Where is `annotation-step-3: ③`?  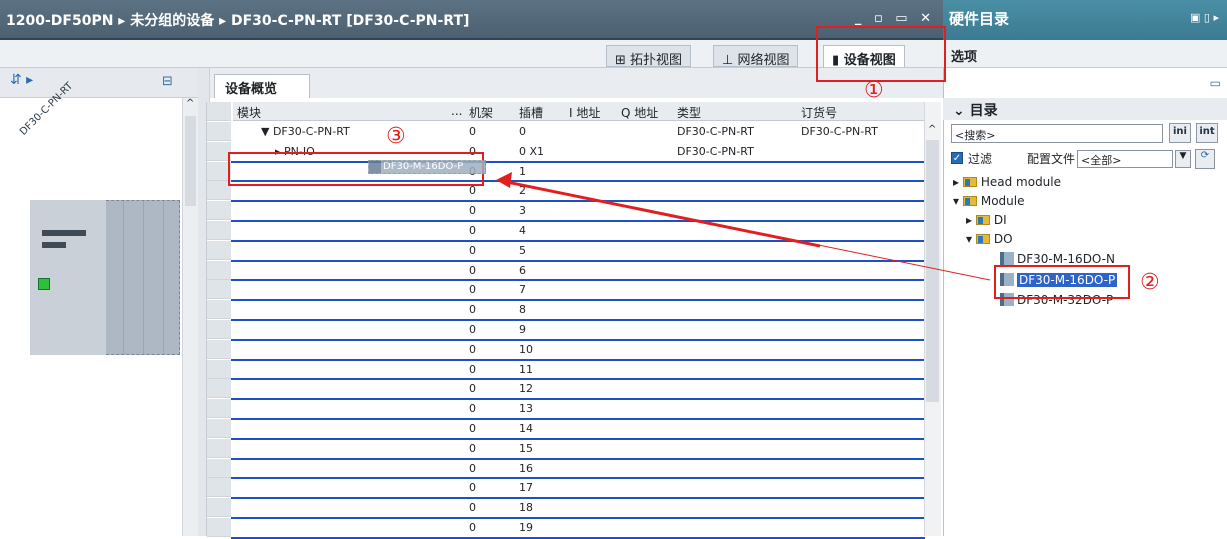 annotation-step-3: ③ is located at coordinates (396, 136).